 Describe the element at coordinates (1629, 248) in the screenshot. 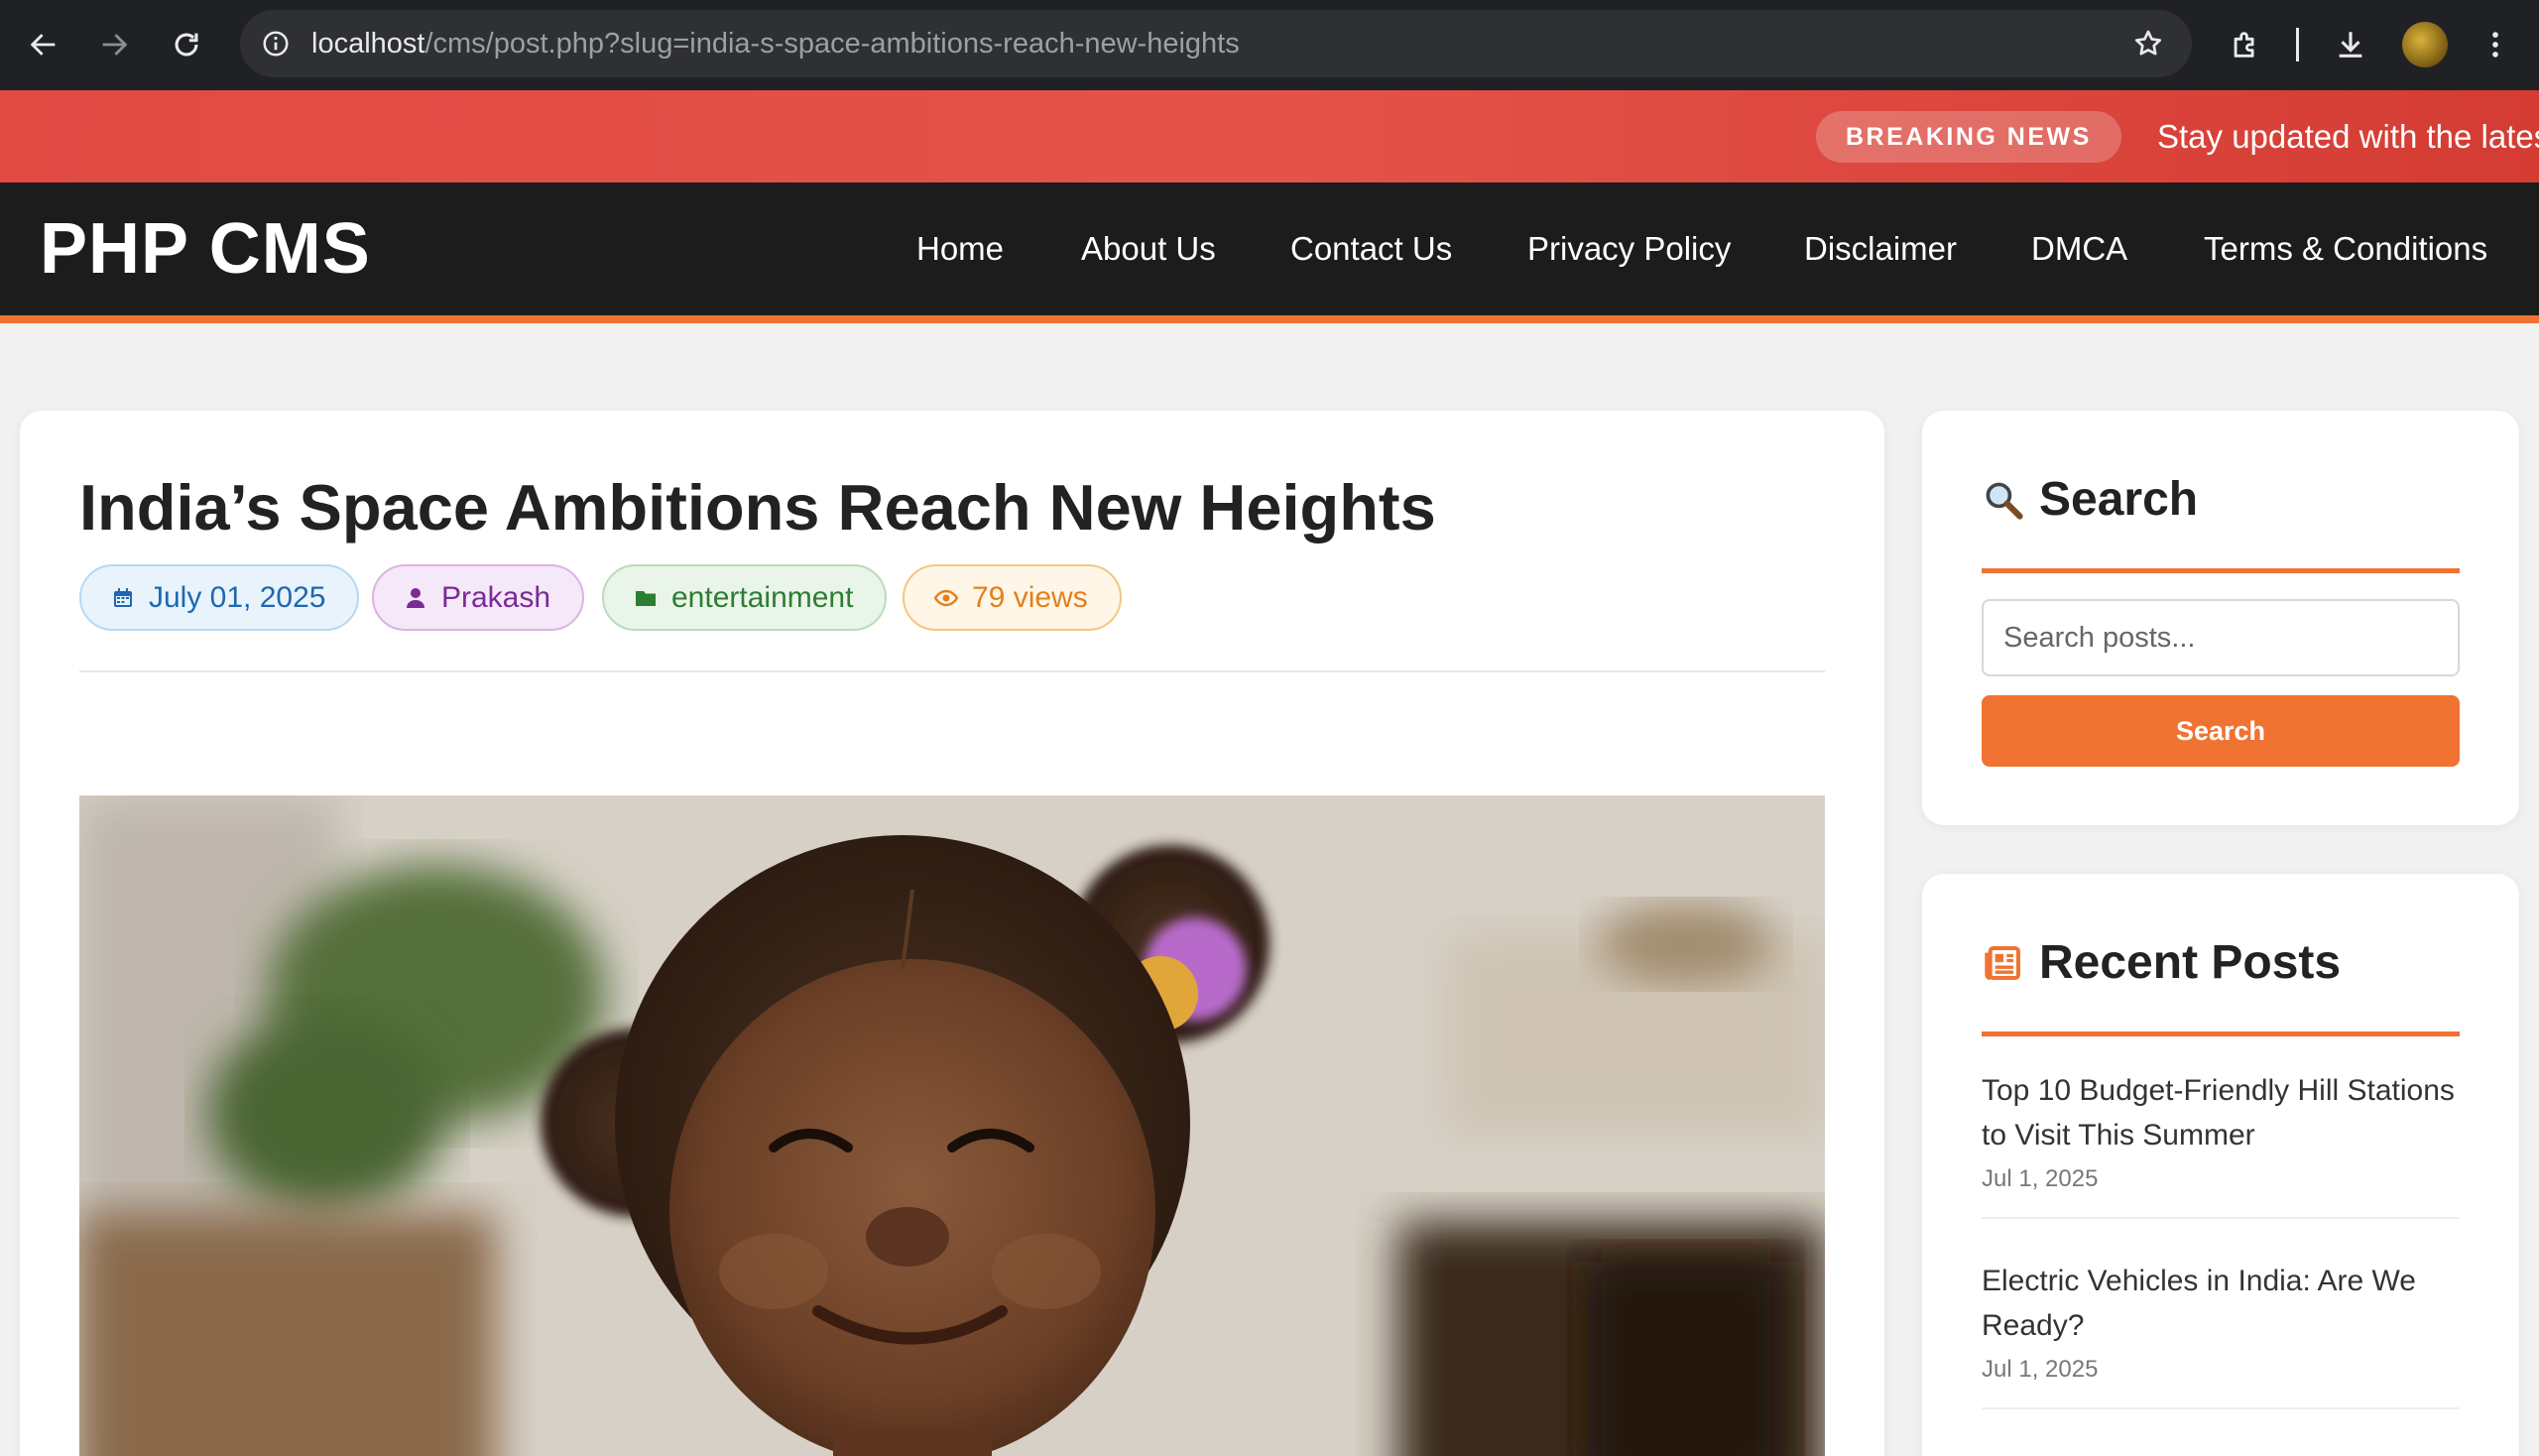

I see `nav-privacy-policy: Privacy Policy` at that location.